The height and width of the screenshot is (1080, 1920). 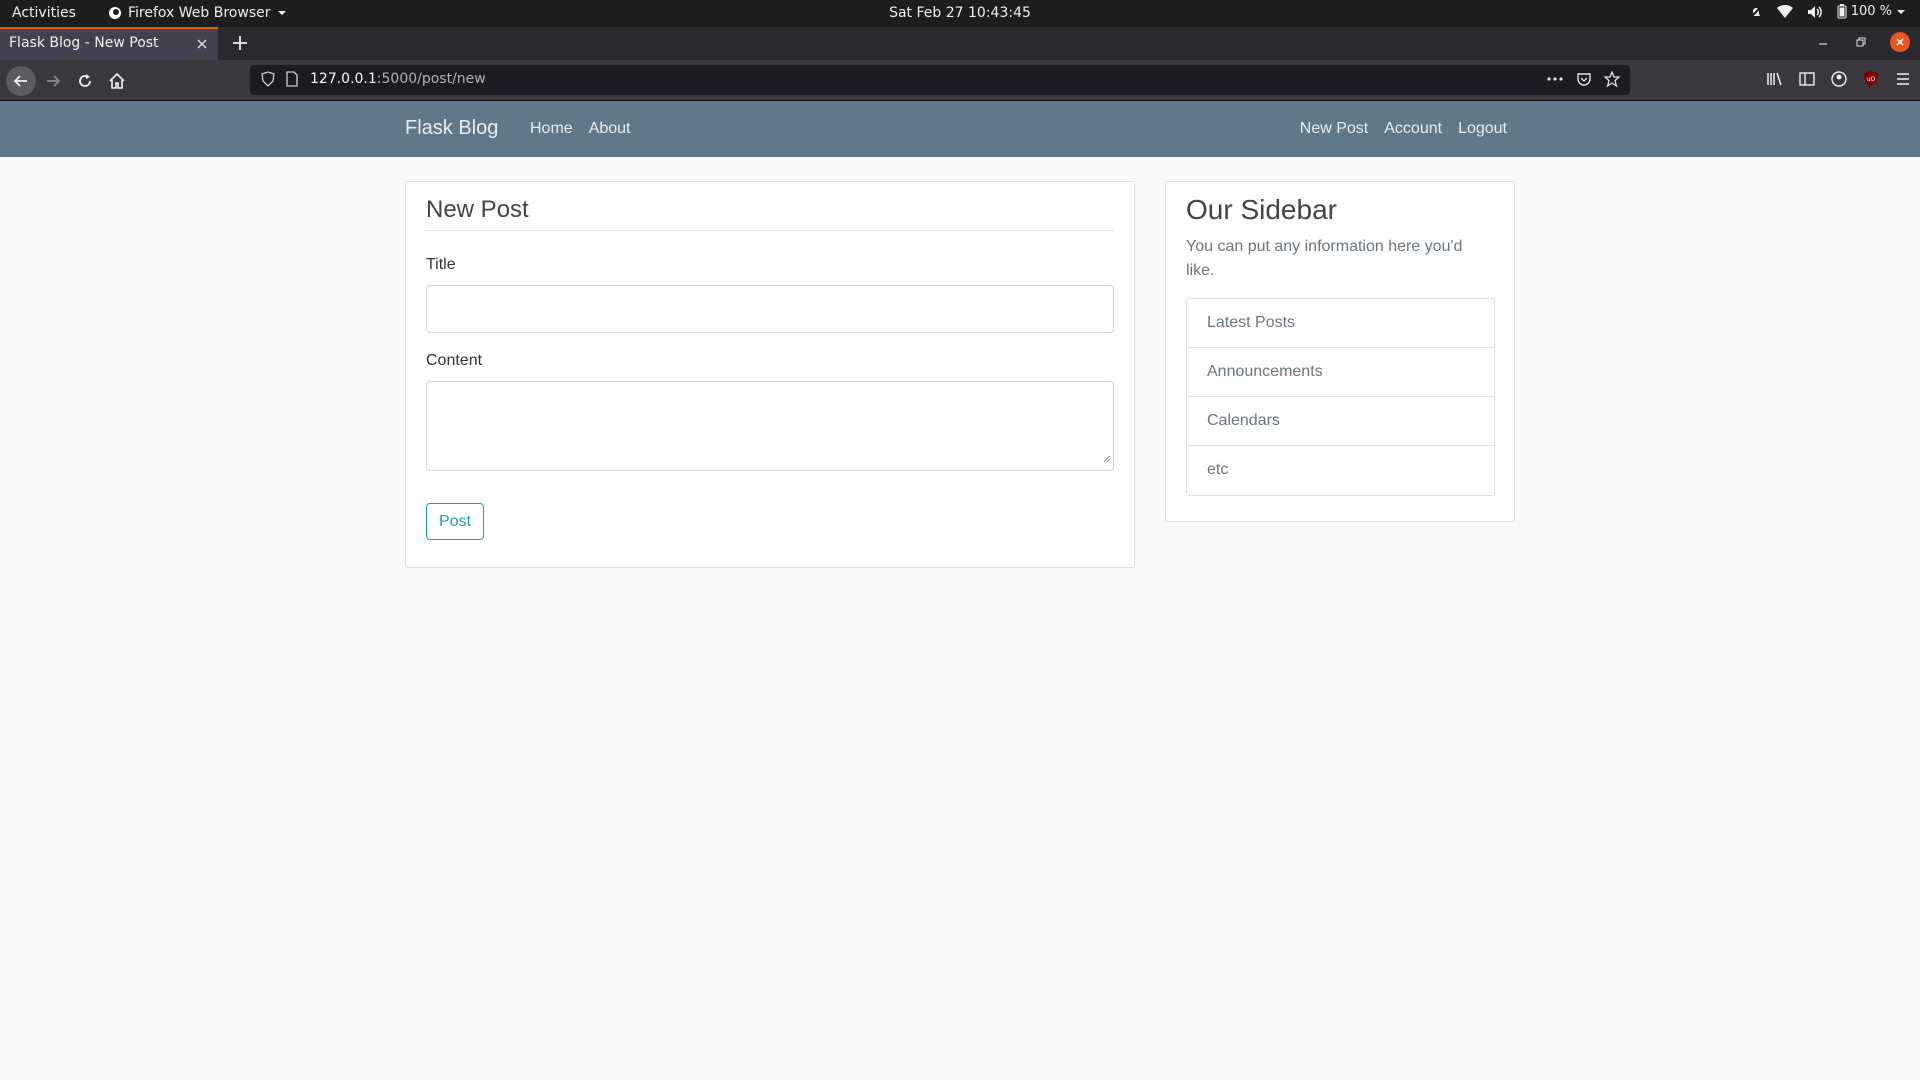 What do you see at coordinates (1107, 459) in the screenshot?
I see `resize-grip-icon` at bounding box center [1107, 459].